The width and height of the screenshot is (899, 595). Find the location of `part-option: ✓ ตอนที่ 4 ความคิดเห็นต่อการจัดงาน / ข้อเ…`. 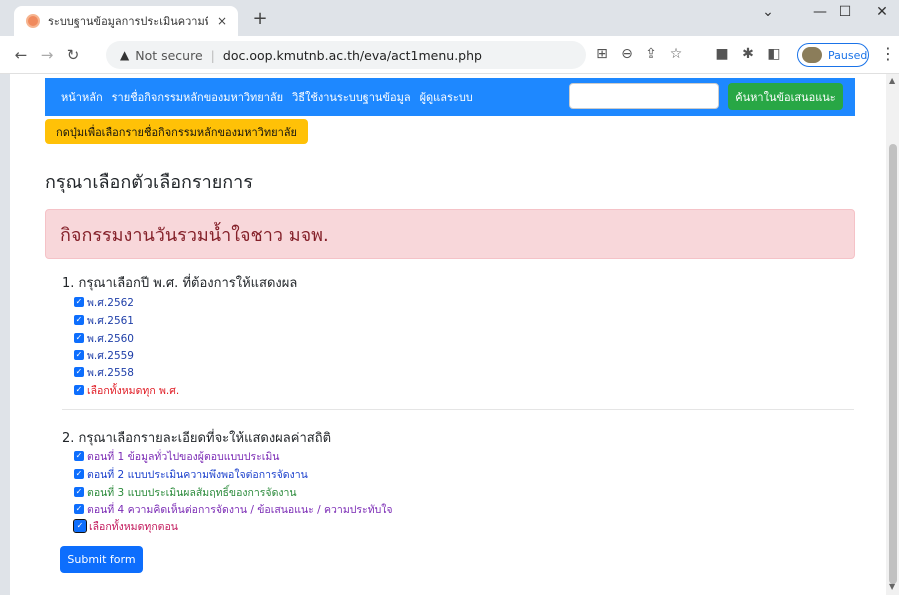

part-option: ✓ ตอนที่ 4 ความคิดเห็นต่อการจัดงาน / ข้อเ… is located at coordinates (233, 509).